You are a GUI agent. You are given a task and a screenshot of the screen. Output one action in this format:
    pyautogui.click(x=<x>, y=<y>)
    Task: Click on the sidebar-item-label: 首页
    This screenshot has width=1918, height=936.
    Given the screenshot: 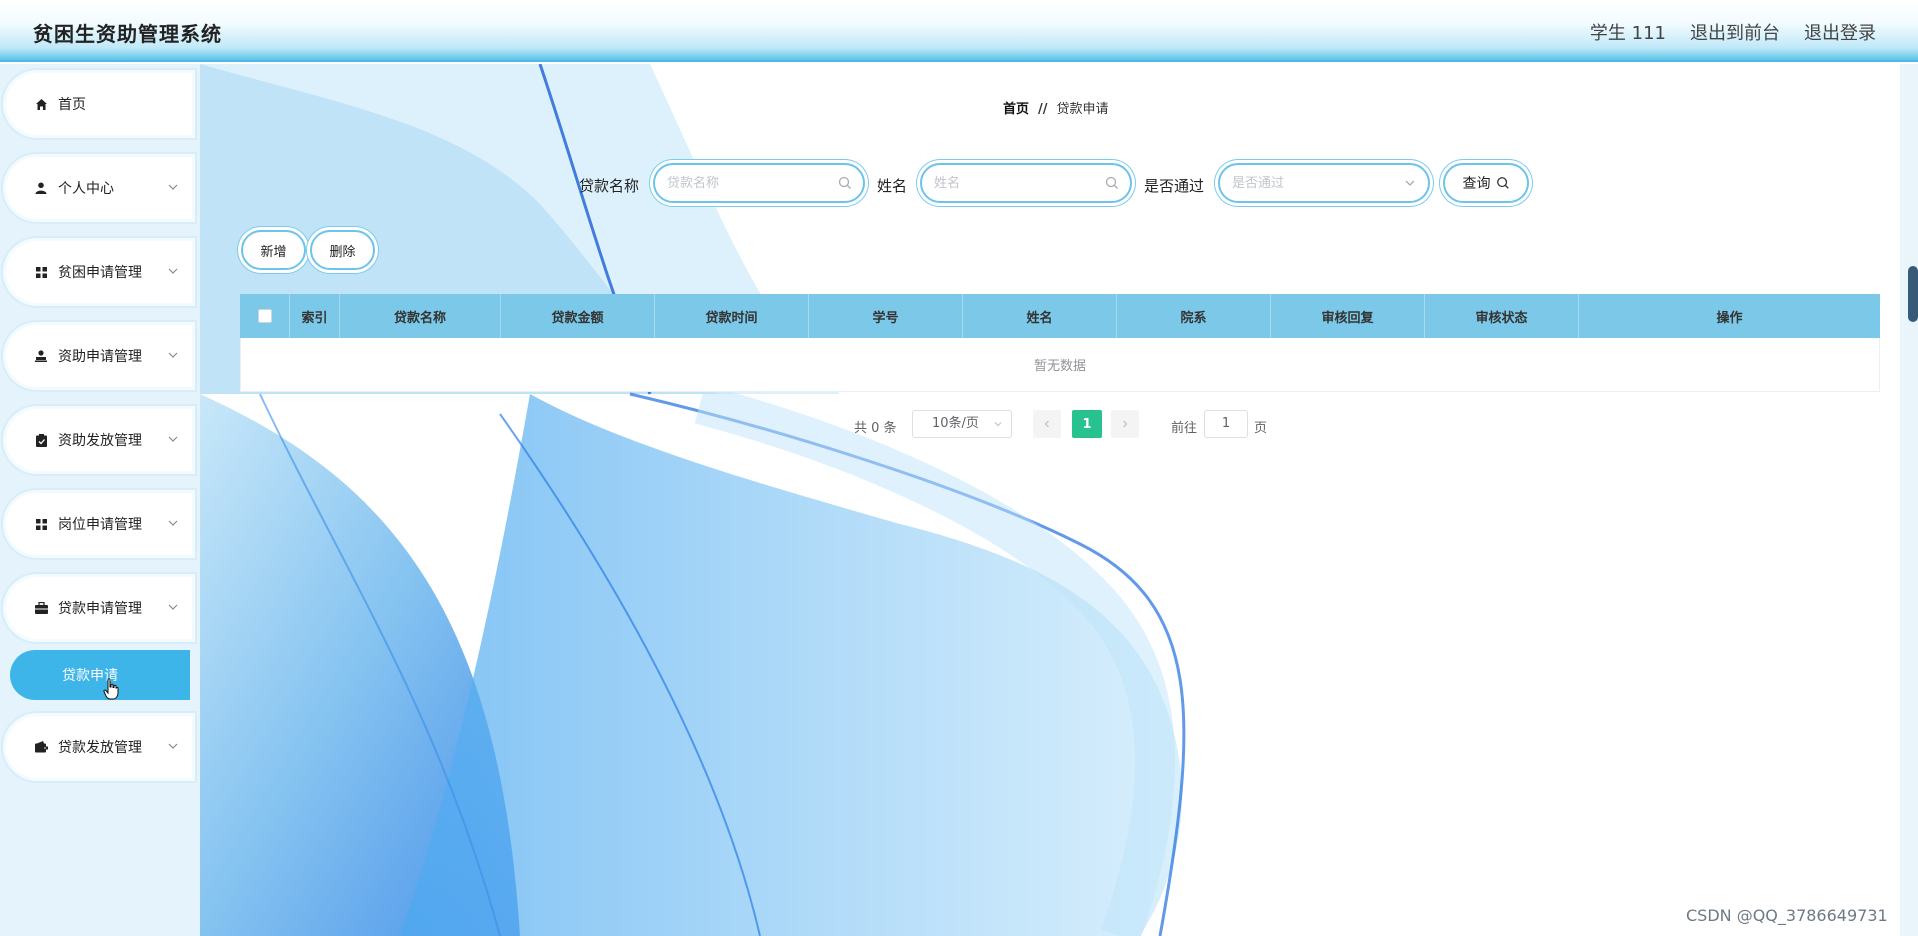 What is the action you would take?
    pyautogui.click(x=72, y=105)
    